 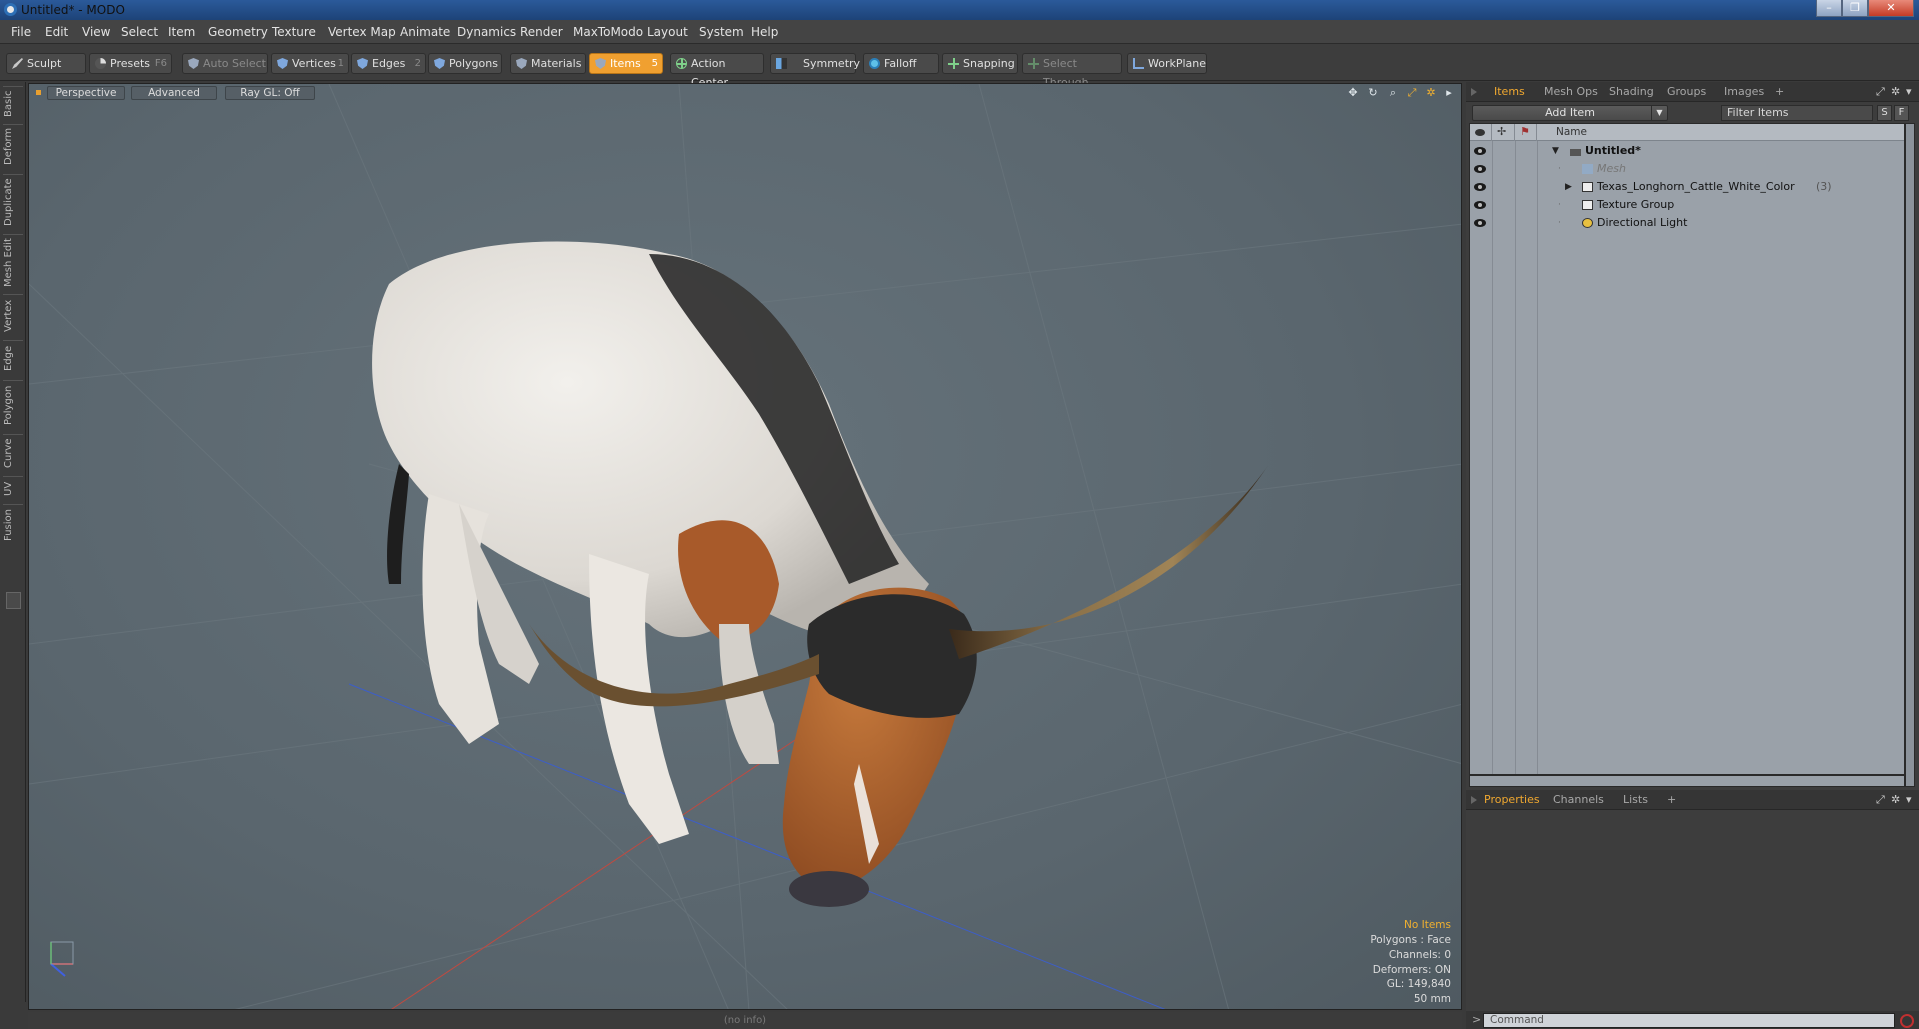 What do you see at coordinates (548, 63) in the screenshot?
I see `materials-button: Materials` at bounding box center [548, 63].